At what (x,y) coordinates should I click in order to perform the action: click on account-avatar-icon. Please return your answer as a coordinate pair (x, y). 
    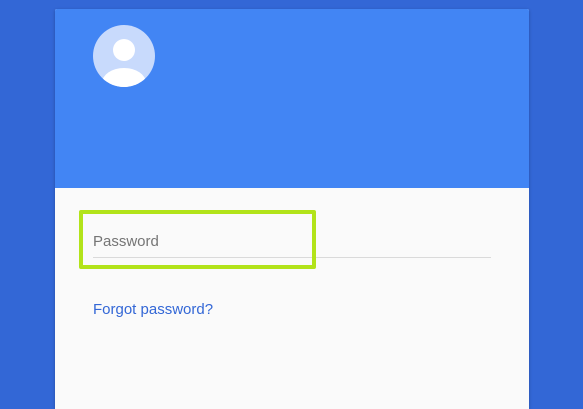
    Looking at the image, I should click on (124, 56).